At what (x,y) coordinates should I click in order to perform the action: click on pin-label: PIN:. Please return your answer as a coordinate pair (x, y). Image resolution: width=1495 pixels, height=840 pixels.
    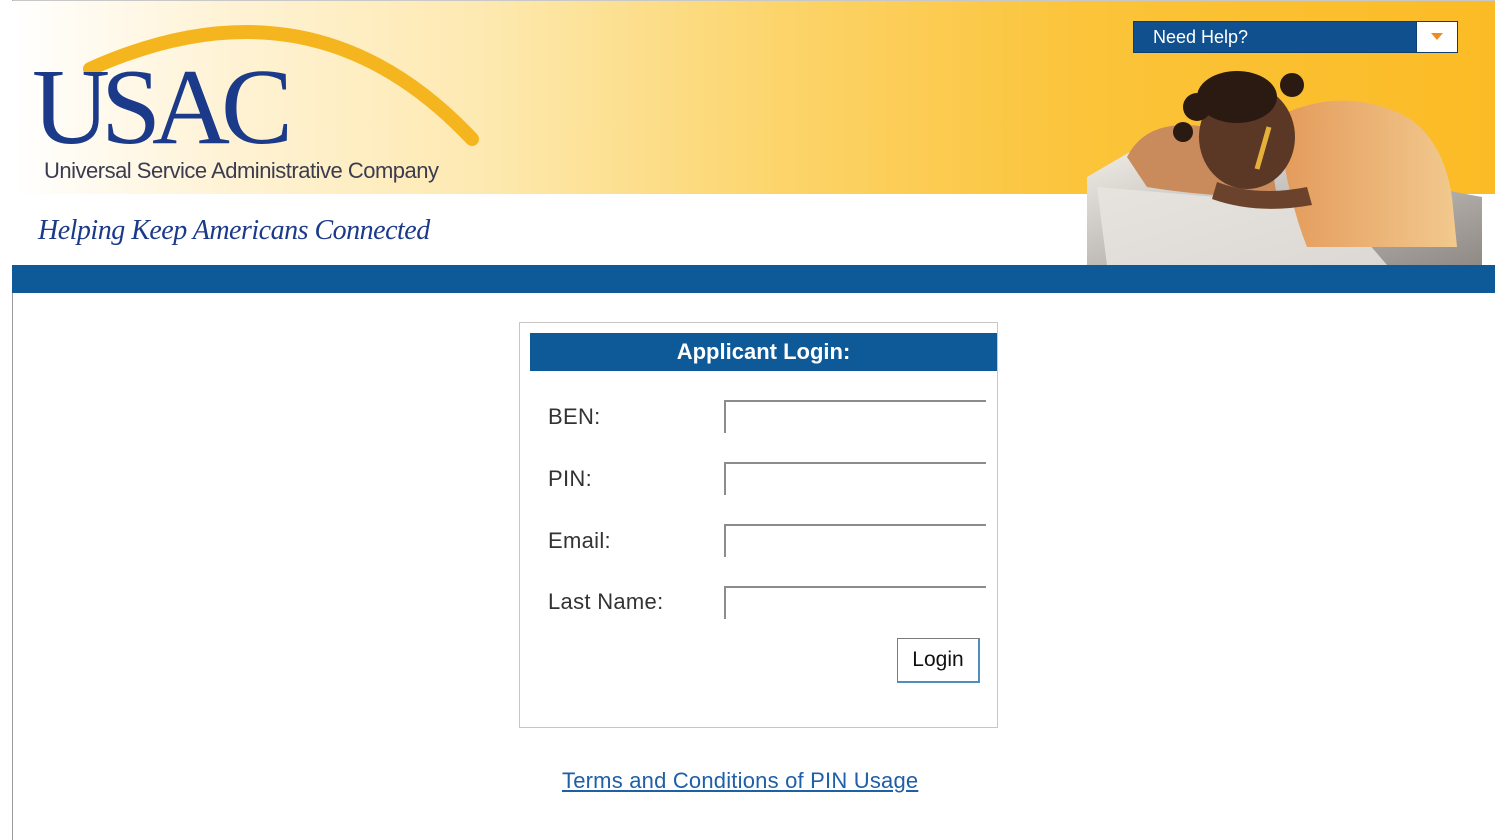
    Looking at the image, I should click on (570, 478).